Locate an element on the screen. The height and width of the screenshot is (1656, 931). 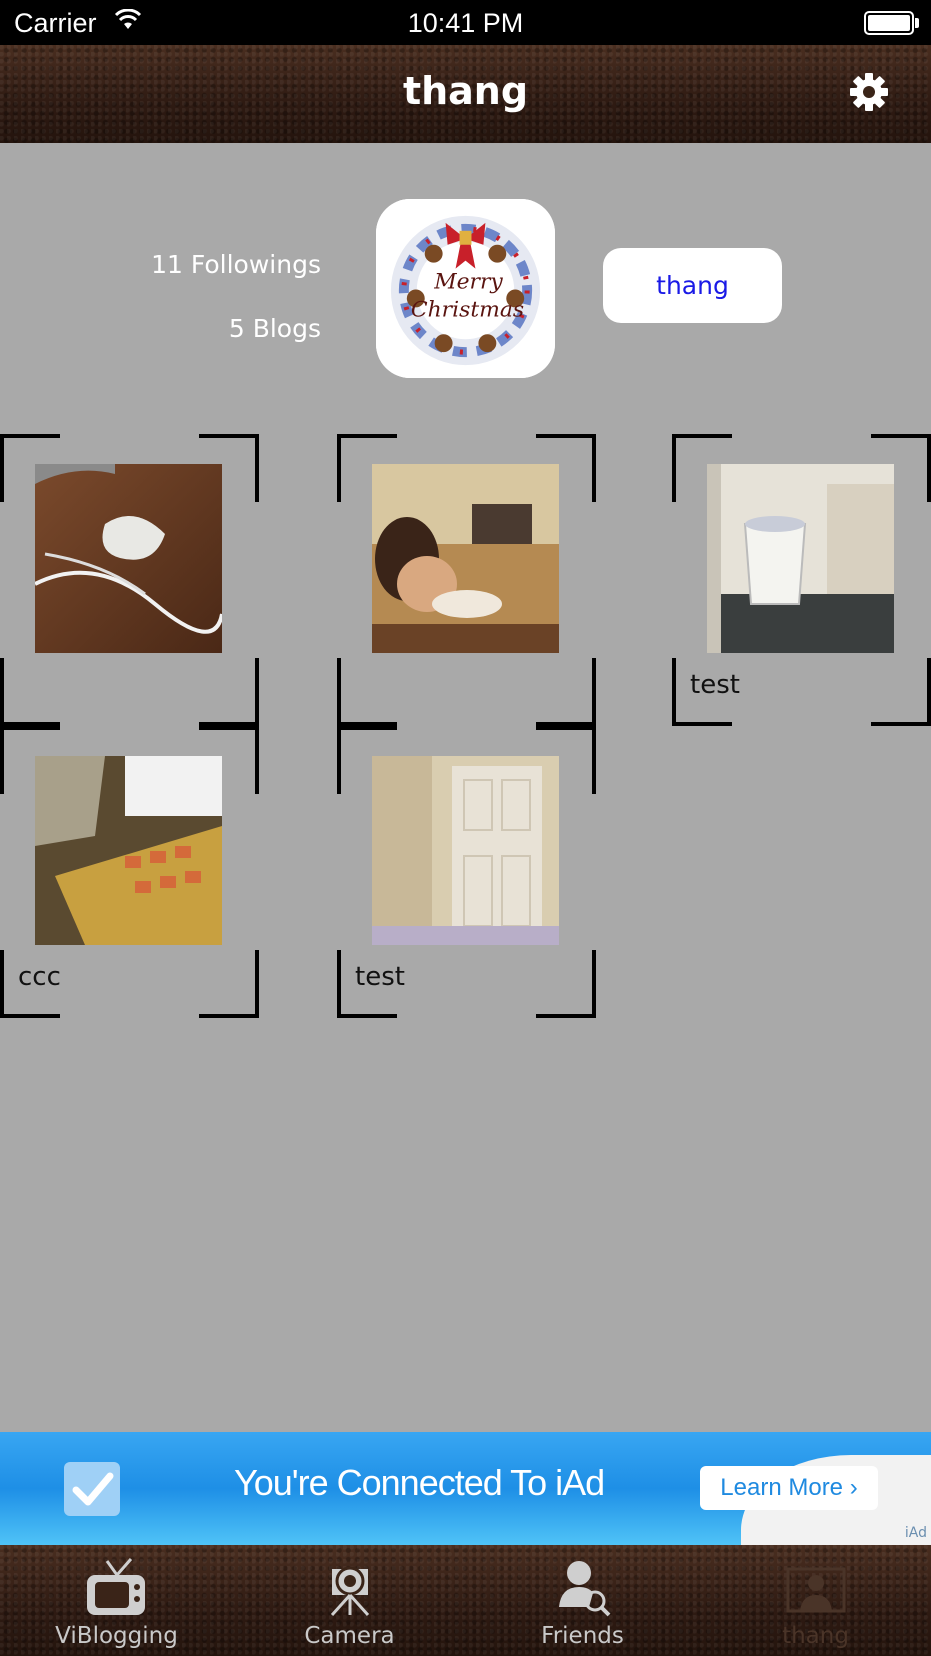
profile-icon is located at coordinates (815, 1590).